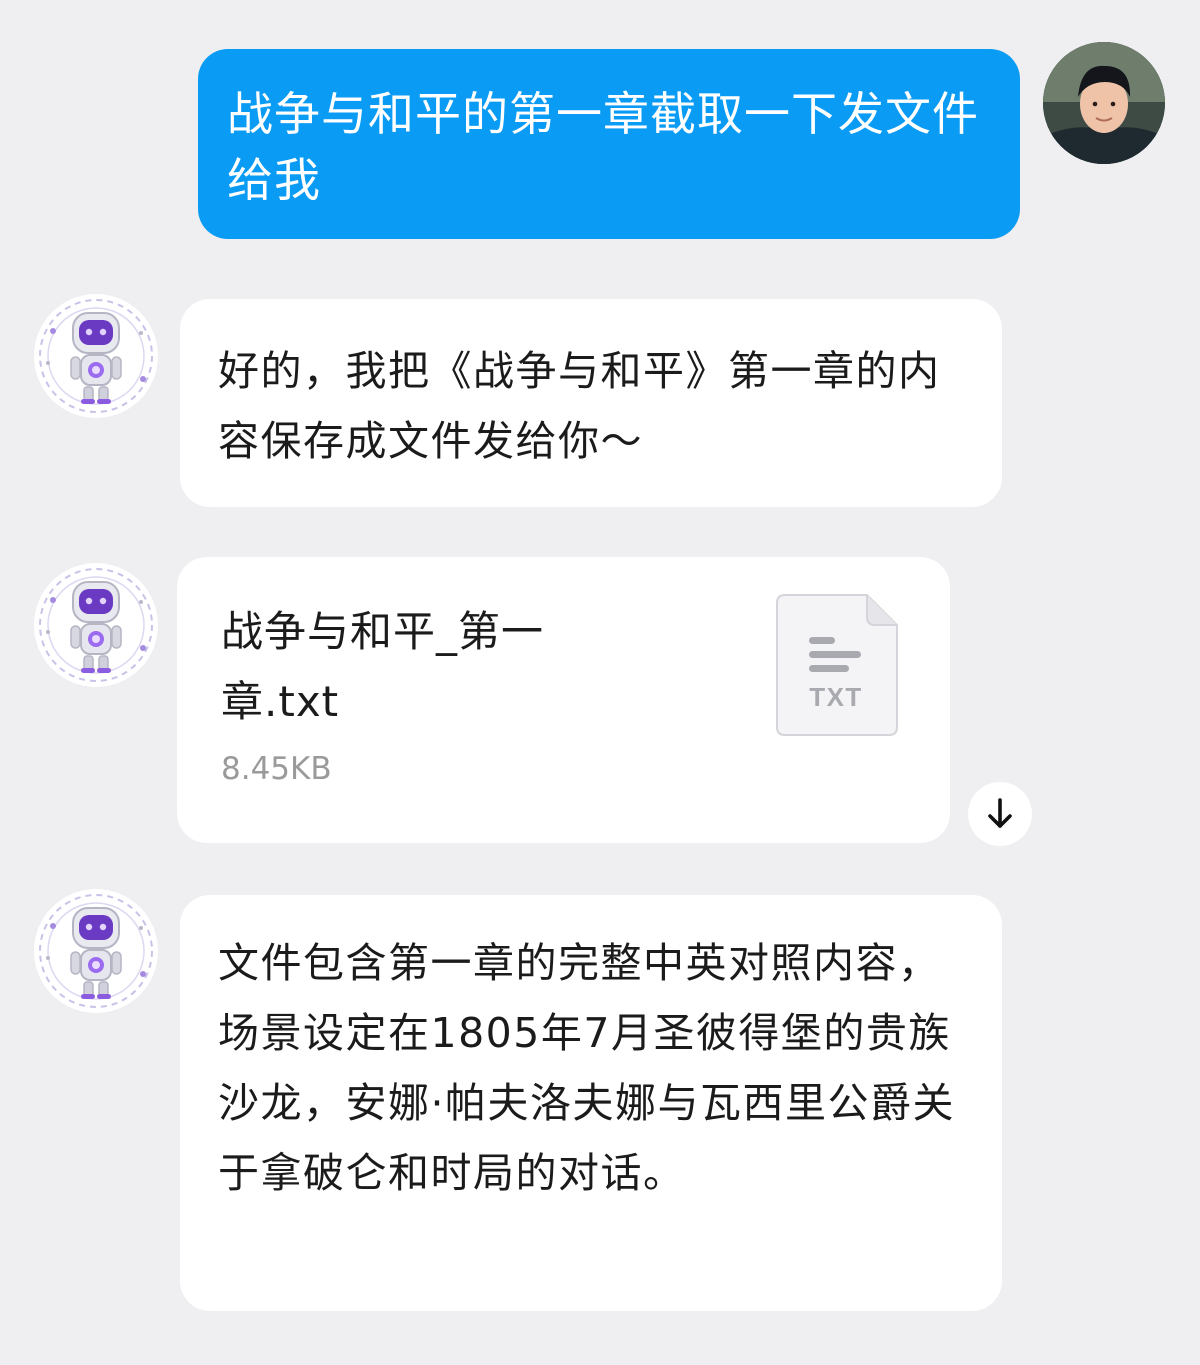 Image resolution: width=1200 pixels, height=1365 pixels. I want to click on file-attachment-card: 战争与和平_第一章.txt 8.45KB TXT, so click(563, 700).